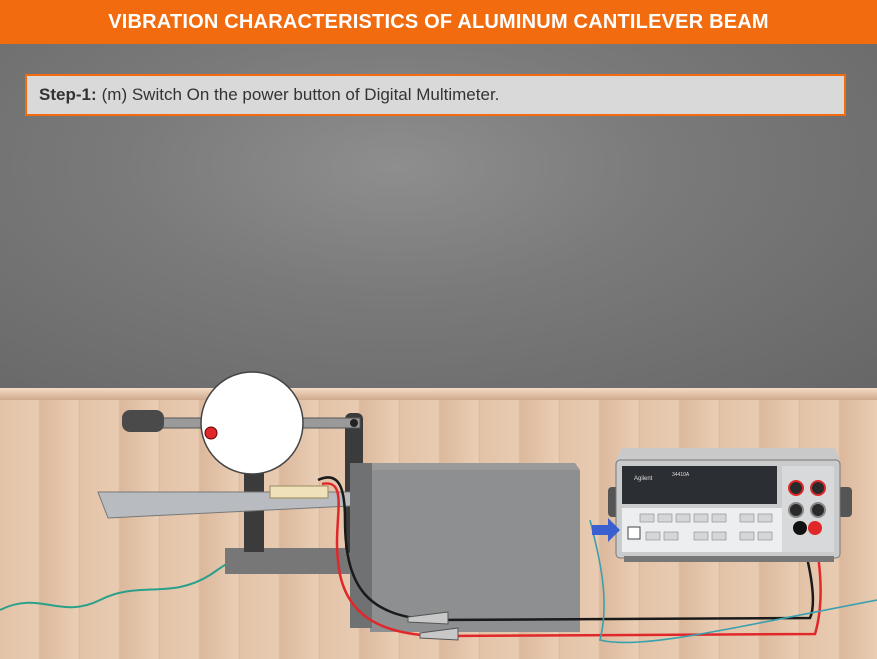  I want to click on power-button, so click(634, 533).